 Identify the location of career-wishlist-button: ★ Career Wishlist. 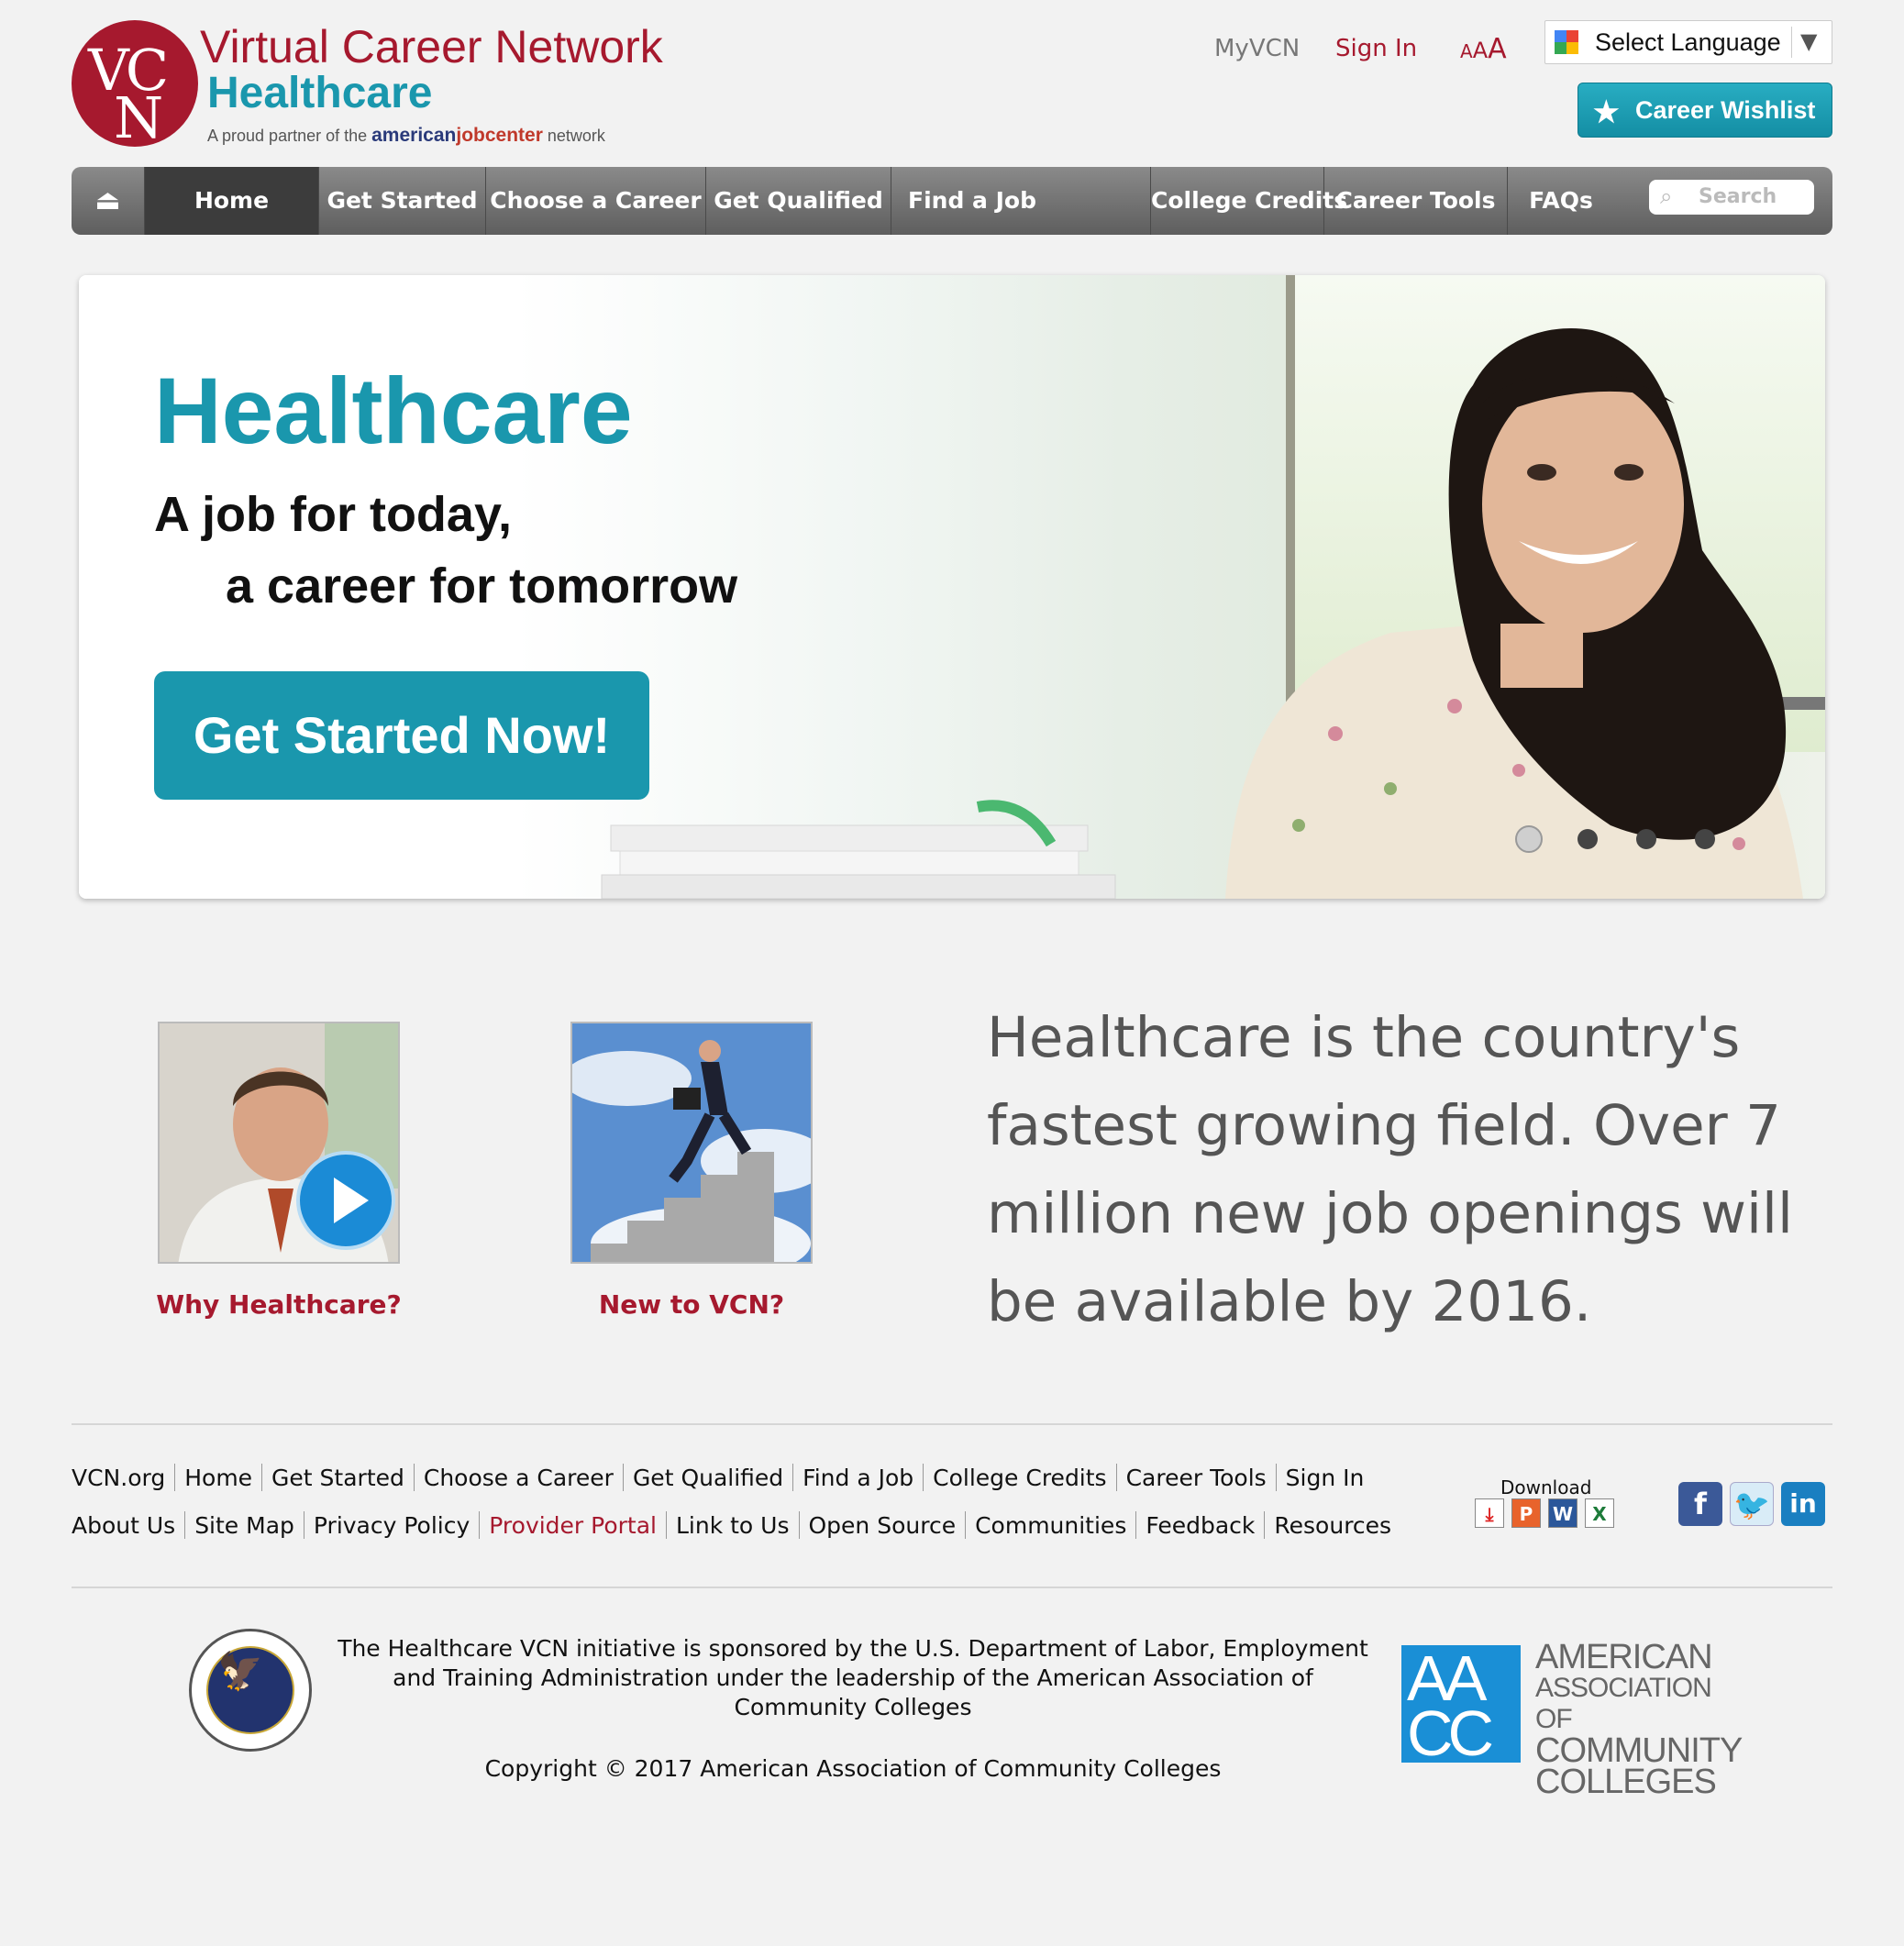
(1704, 110).